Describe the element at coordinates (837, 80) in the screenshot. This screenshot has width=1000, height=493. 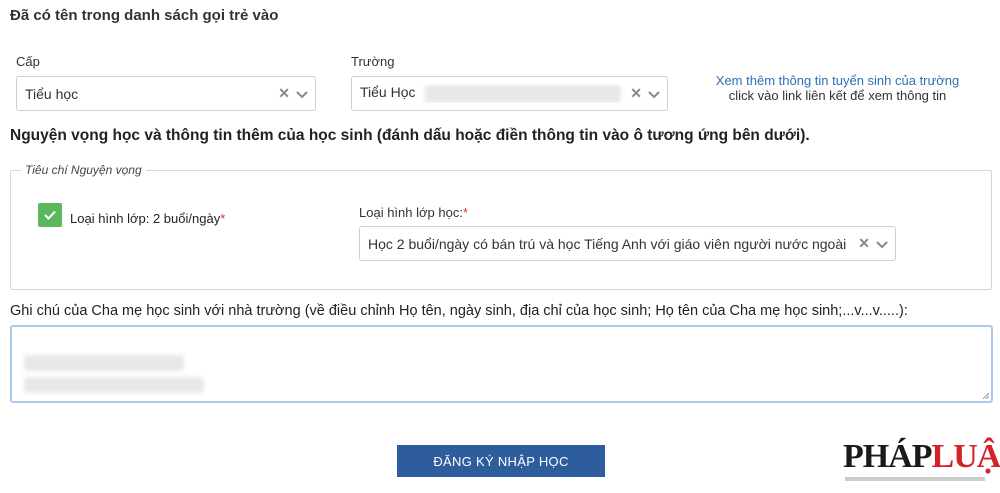
I see `school-info-link: Xem thêm thông tin tuyển sinh của trường` at that location.